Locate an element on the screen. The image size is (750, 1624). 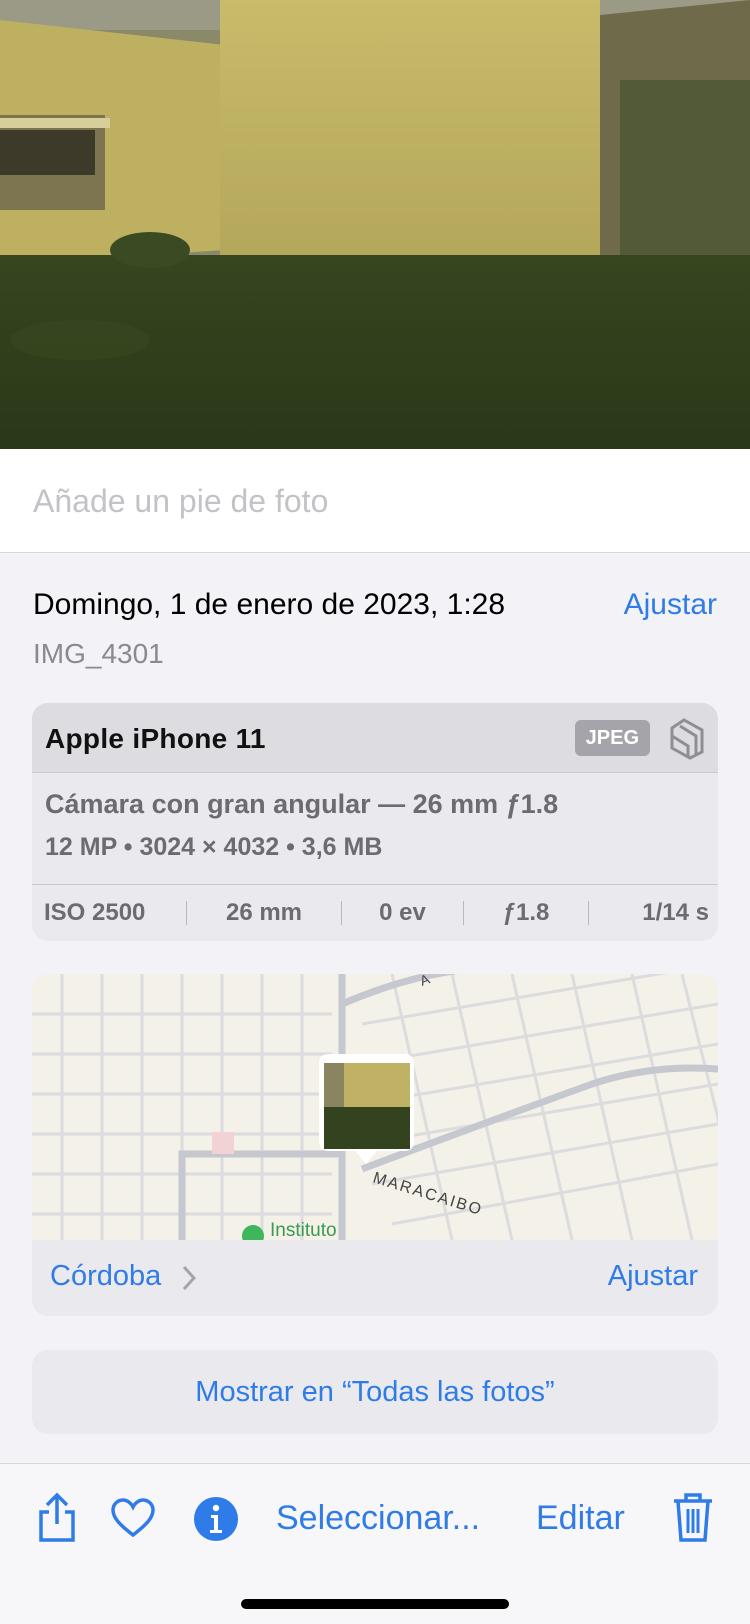
chevron-right-icon is located at coordinates (189, 1278).